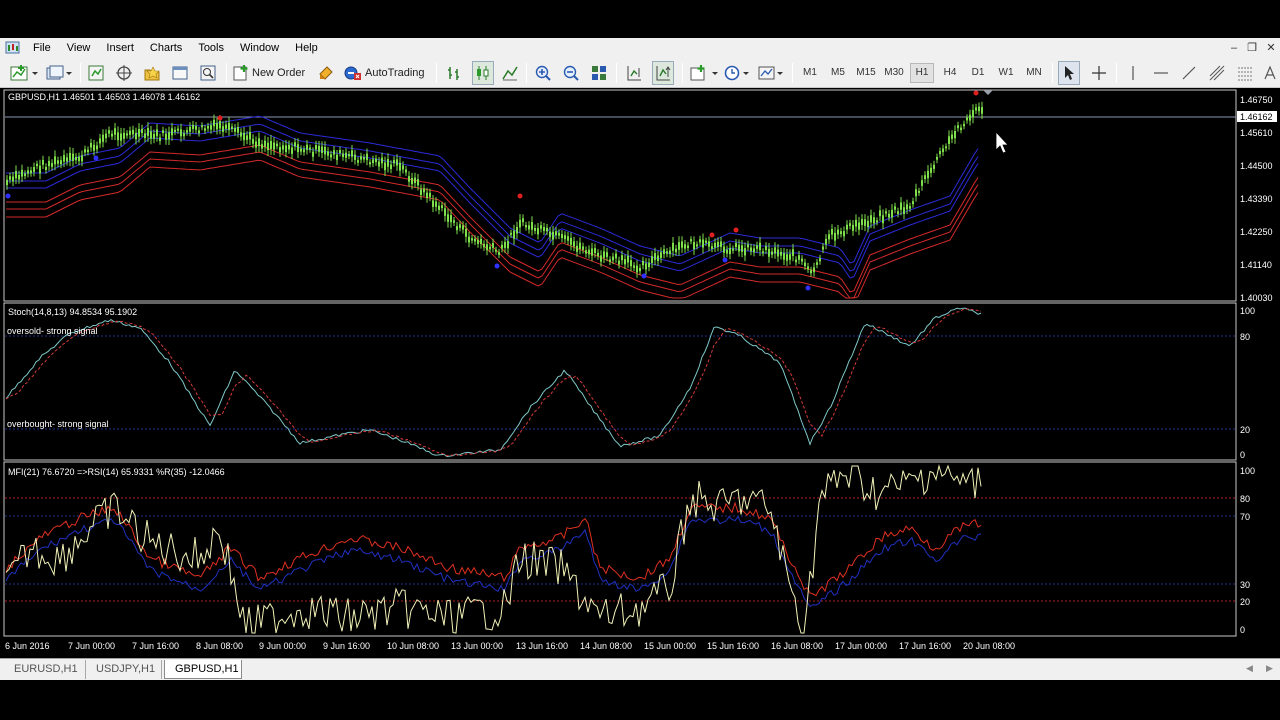 The image size is (1280, 720). I want to click on navigator-button, so click(152, 73).